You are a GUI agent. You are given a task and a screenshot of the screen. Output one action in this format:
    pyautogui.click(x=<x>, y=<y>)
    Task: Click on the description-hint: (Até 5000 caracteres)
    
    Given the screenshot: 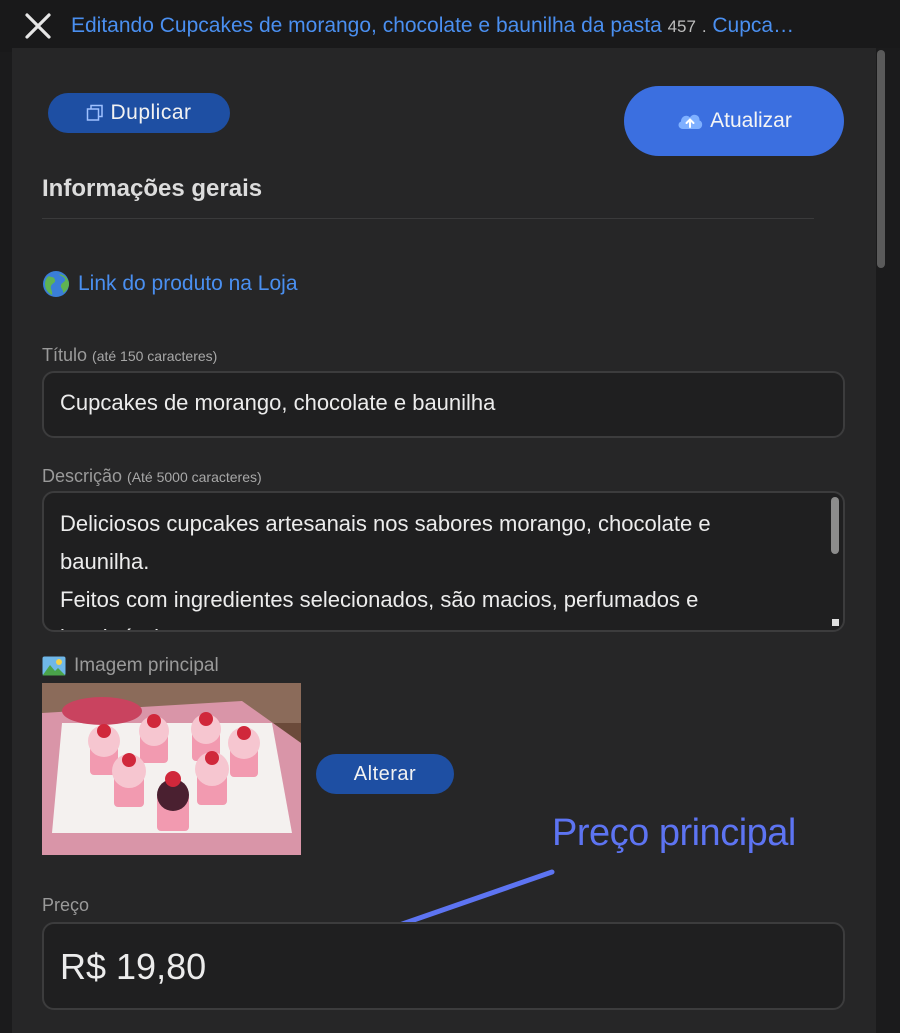 What is the action you would take?
    pyautogui.click(x=194, y=477)
    